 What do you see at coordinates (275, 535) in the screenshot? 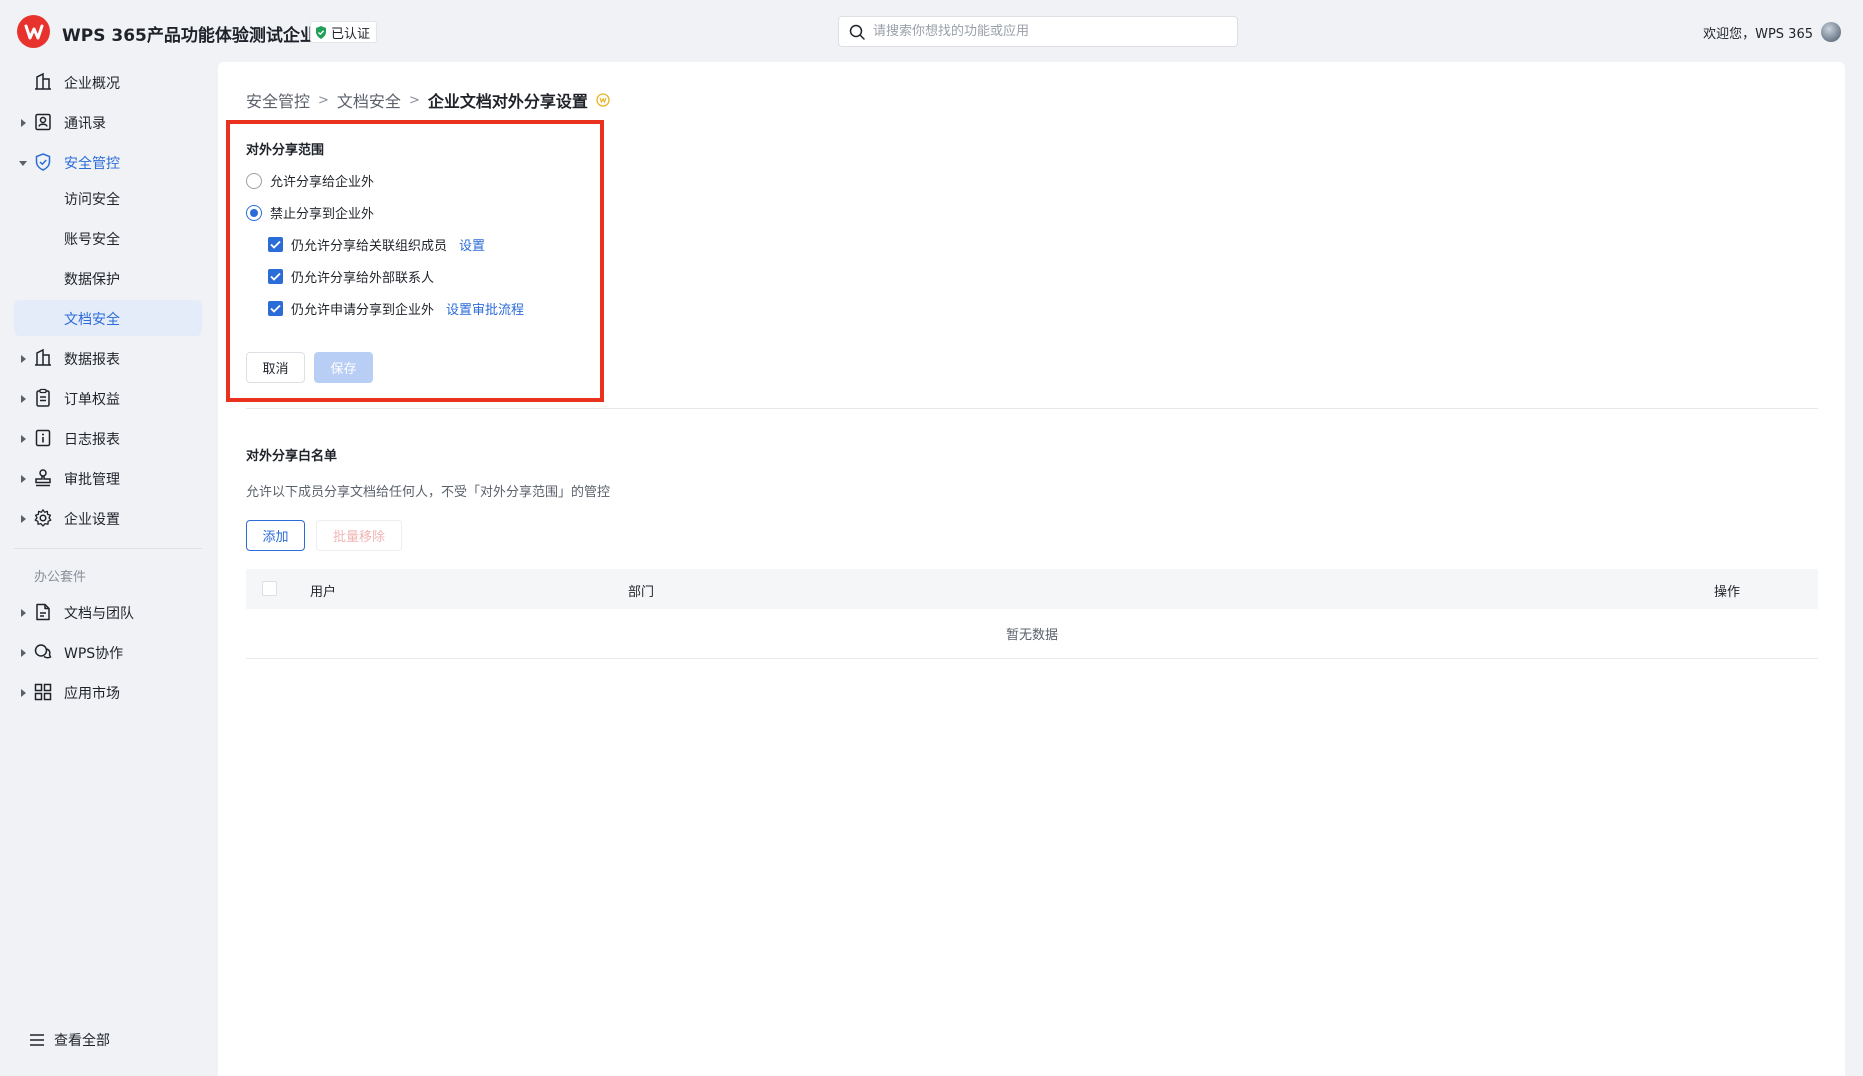
I see `add-button: 添加` at bounding box center [275, 535].